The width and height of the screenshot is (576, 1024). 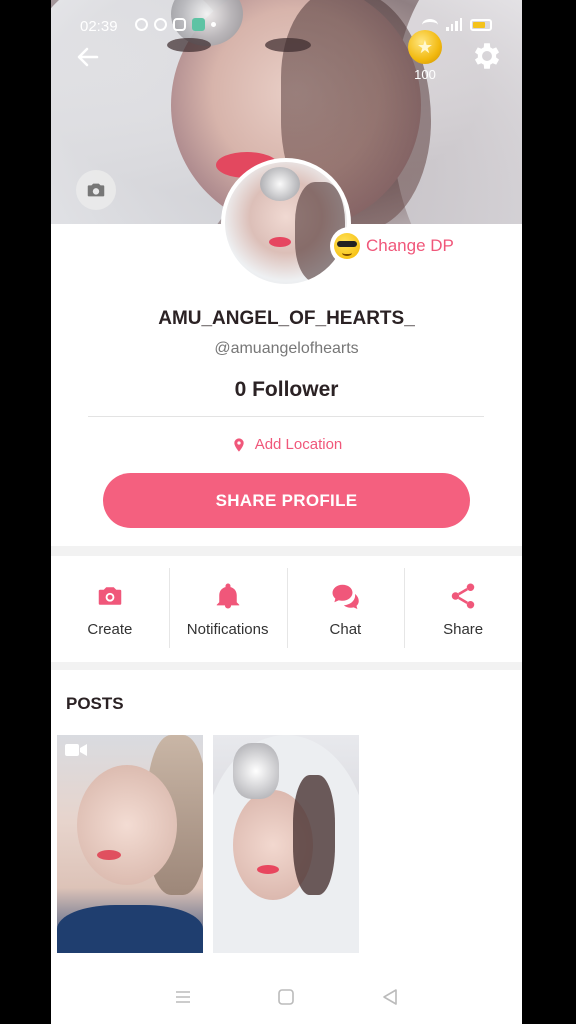 I want to click on chat-action: Chat, so click(x=345, y=609).